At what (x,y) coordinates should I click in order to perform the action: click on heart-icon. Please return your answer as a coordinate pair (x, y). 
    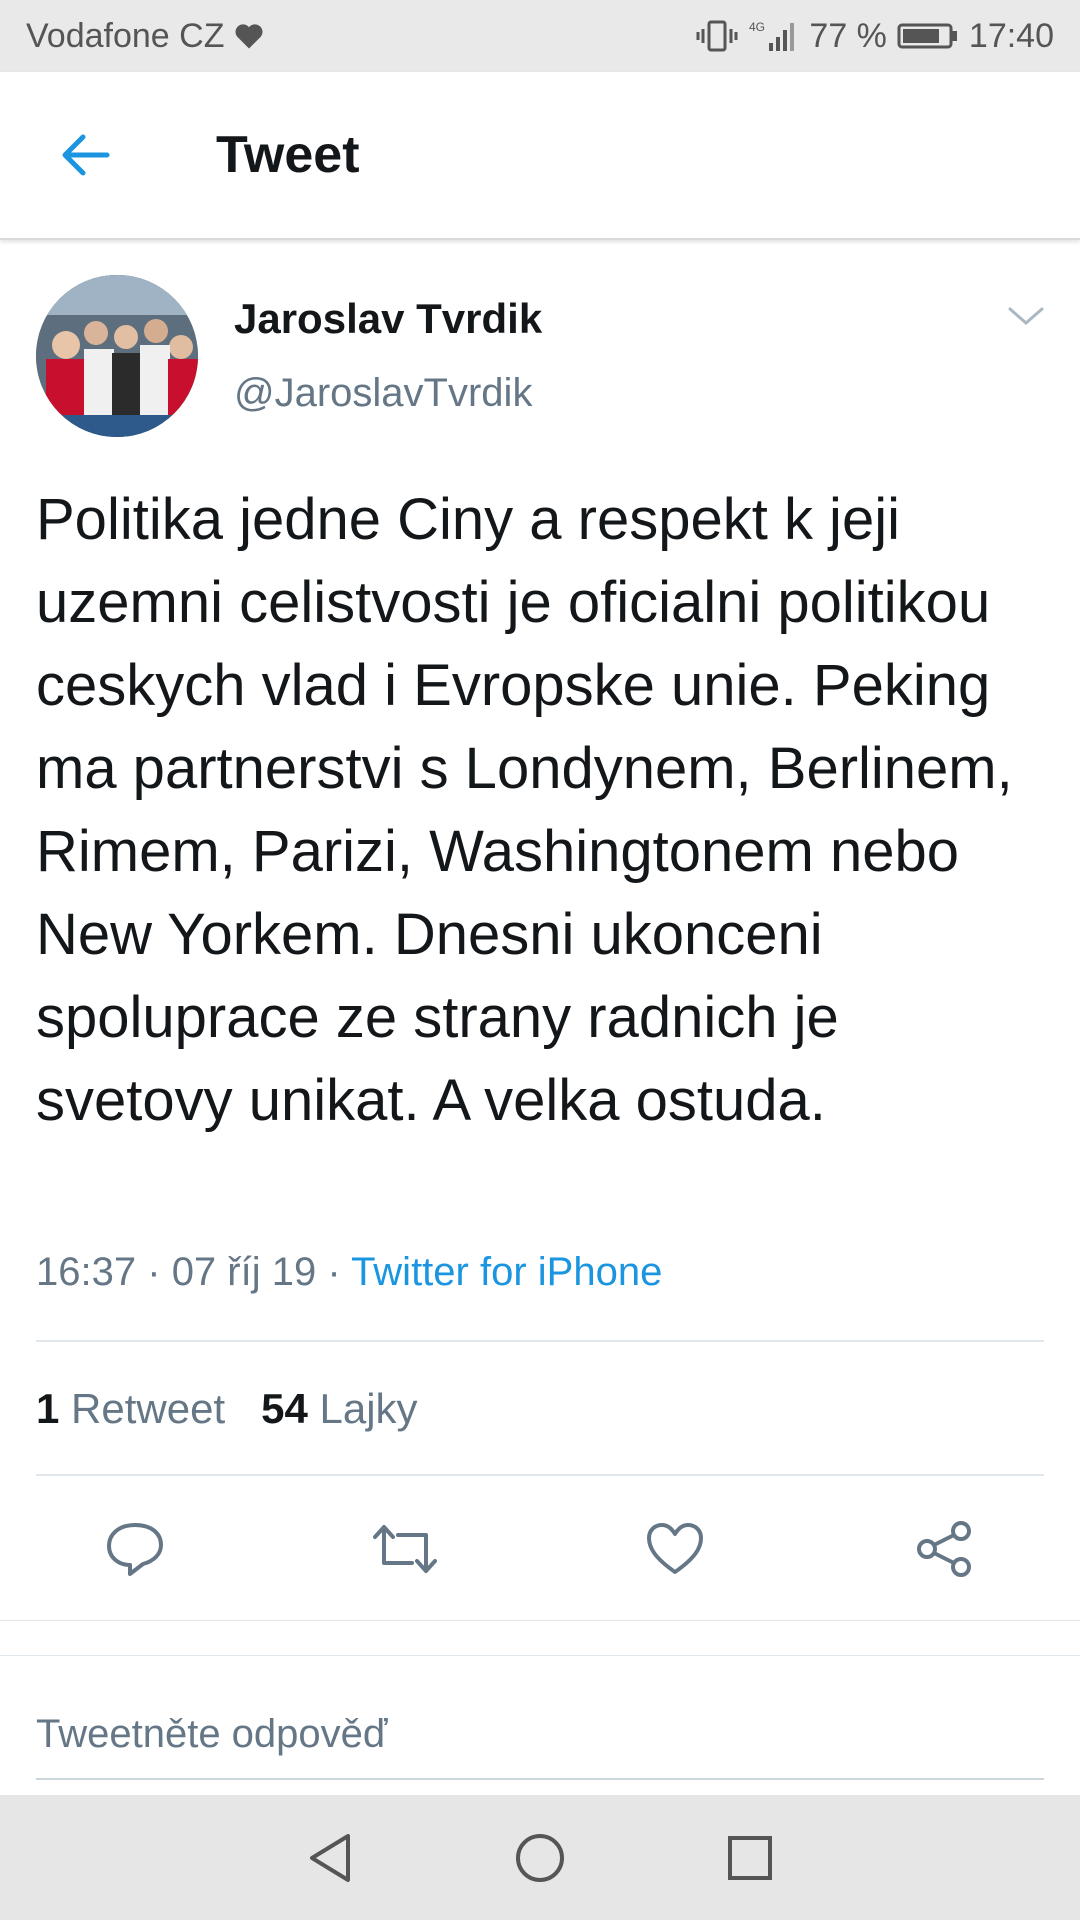
    Looking at the image, I should click on (249, 36).